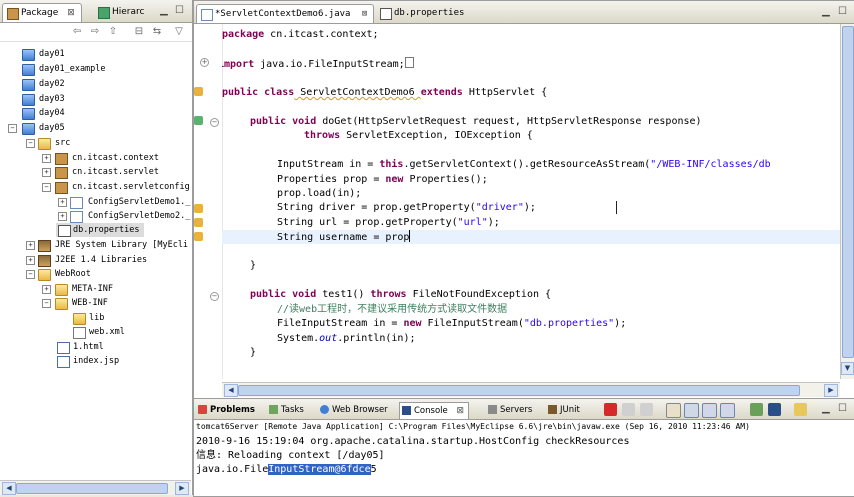 Image resolution: width=854 pixels, height=497 pixels. Describe the element at coordinates (800, 409) in the screenshot. I see `open-console-icon` at that location.